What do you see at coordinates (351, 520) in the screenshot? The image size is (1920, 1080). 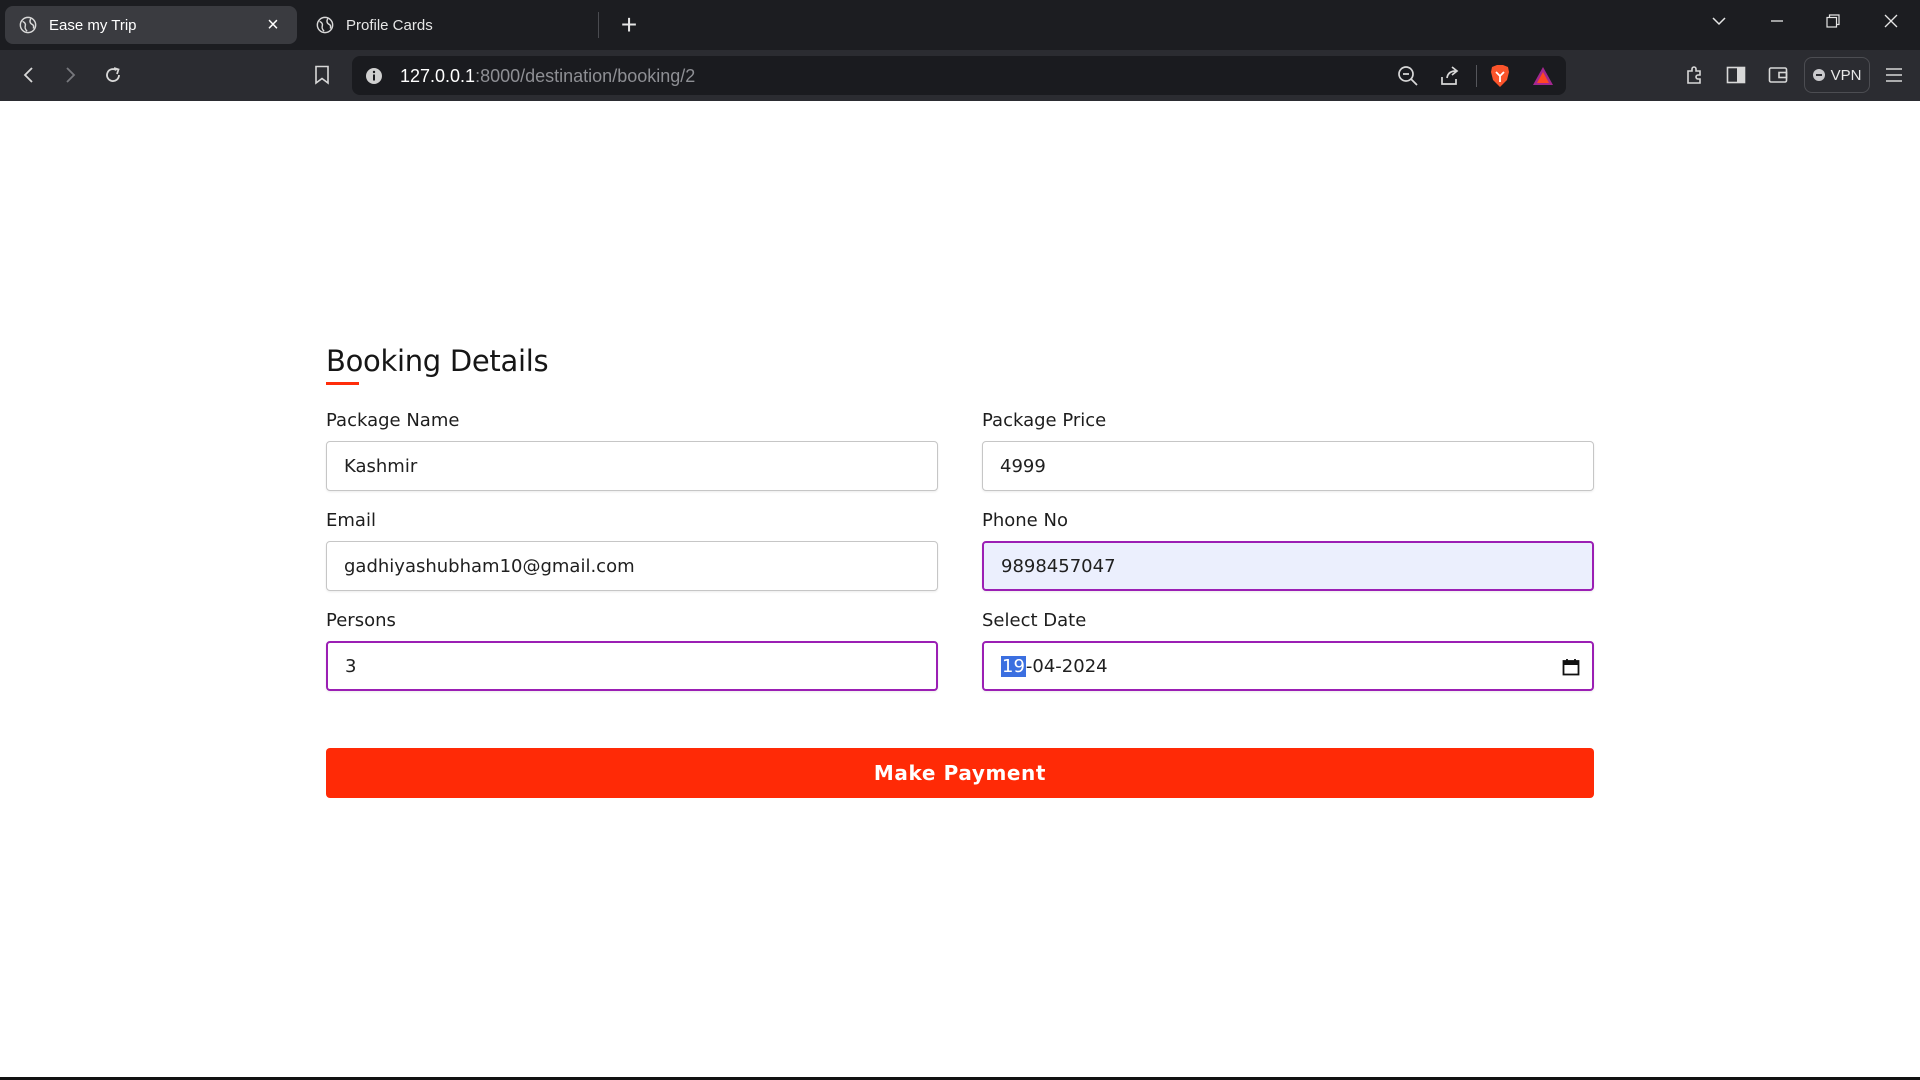 I see `email-label: Email` at bounding box center [351, 520].